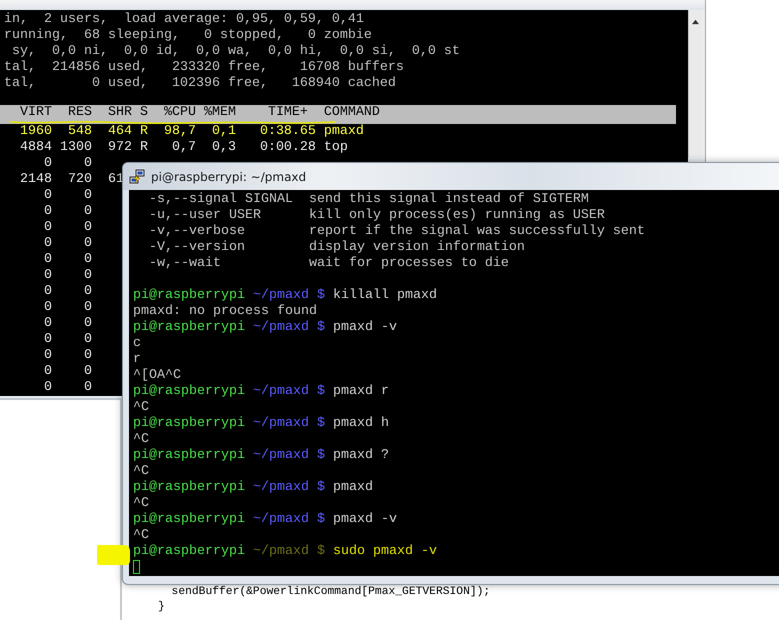  What do you see at coordinates (376, 215) in the screenshot?
I see `terminal-line: -u,--user USER kill only process(es) running as USER` at bounding box center [376, 215].